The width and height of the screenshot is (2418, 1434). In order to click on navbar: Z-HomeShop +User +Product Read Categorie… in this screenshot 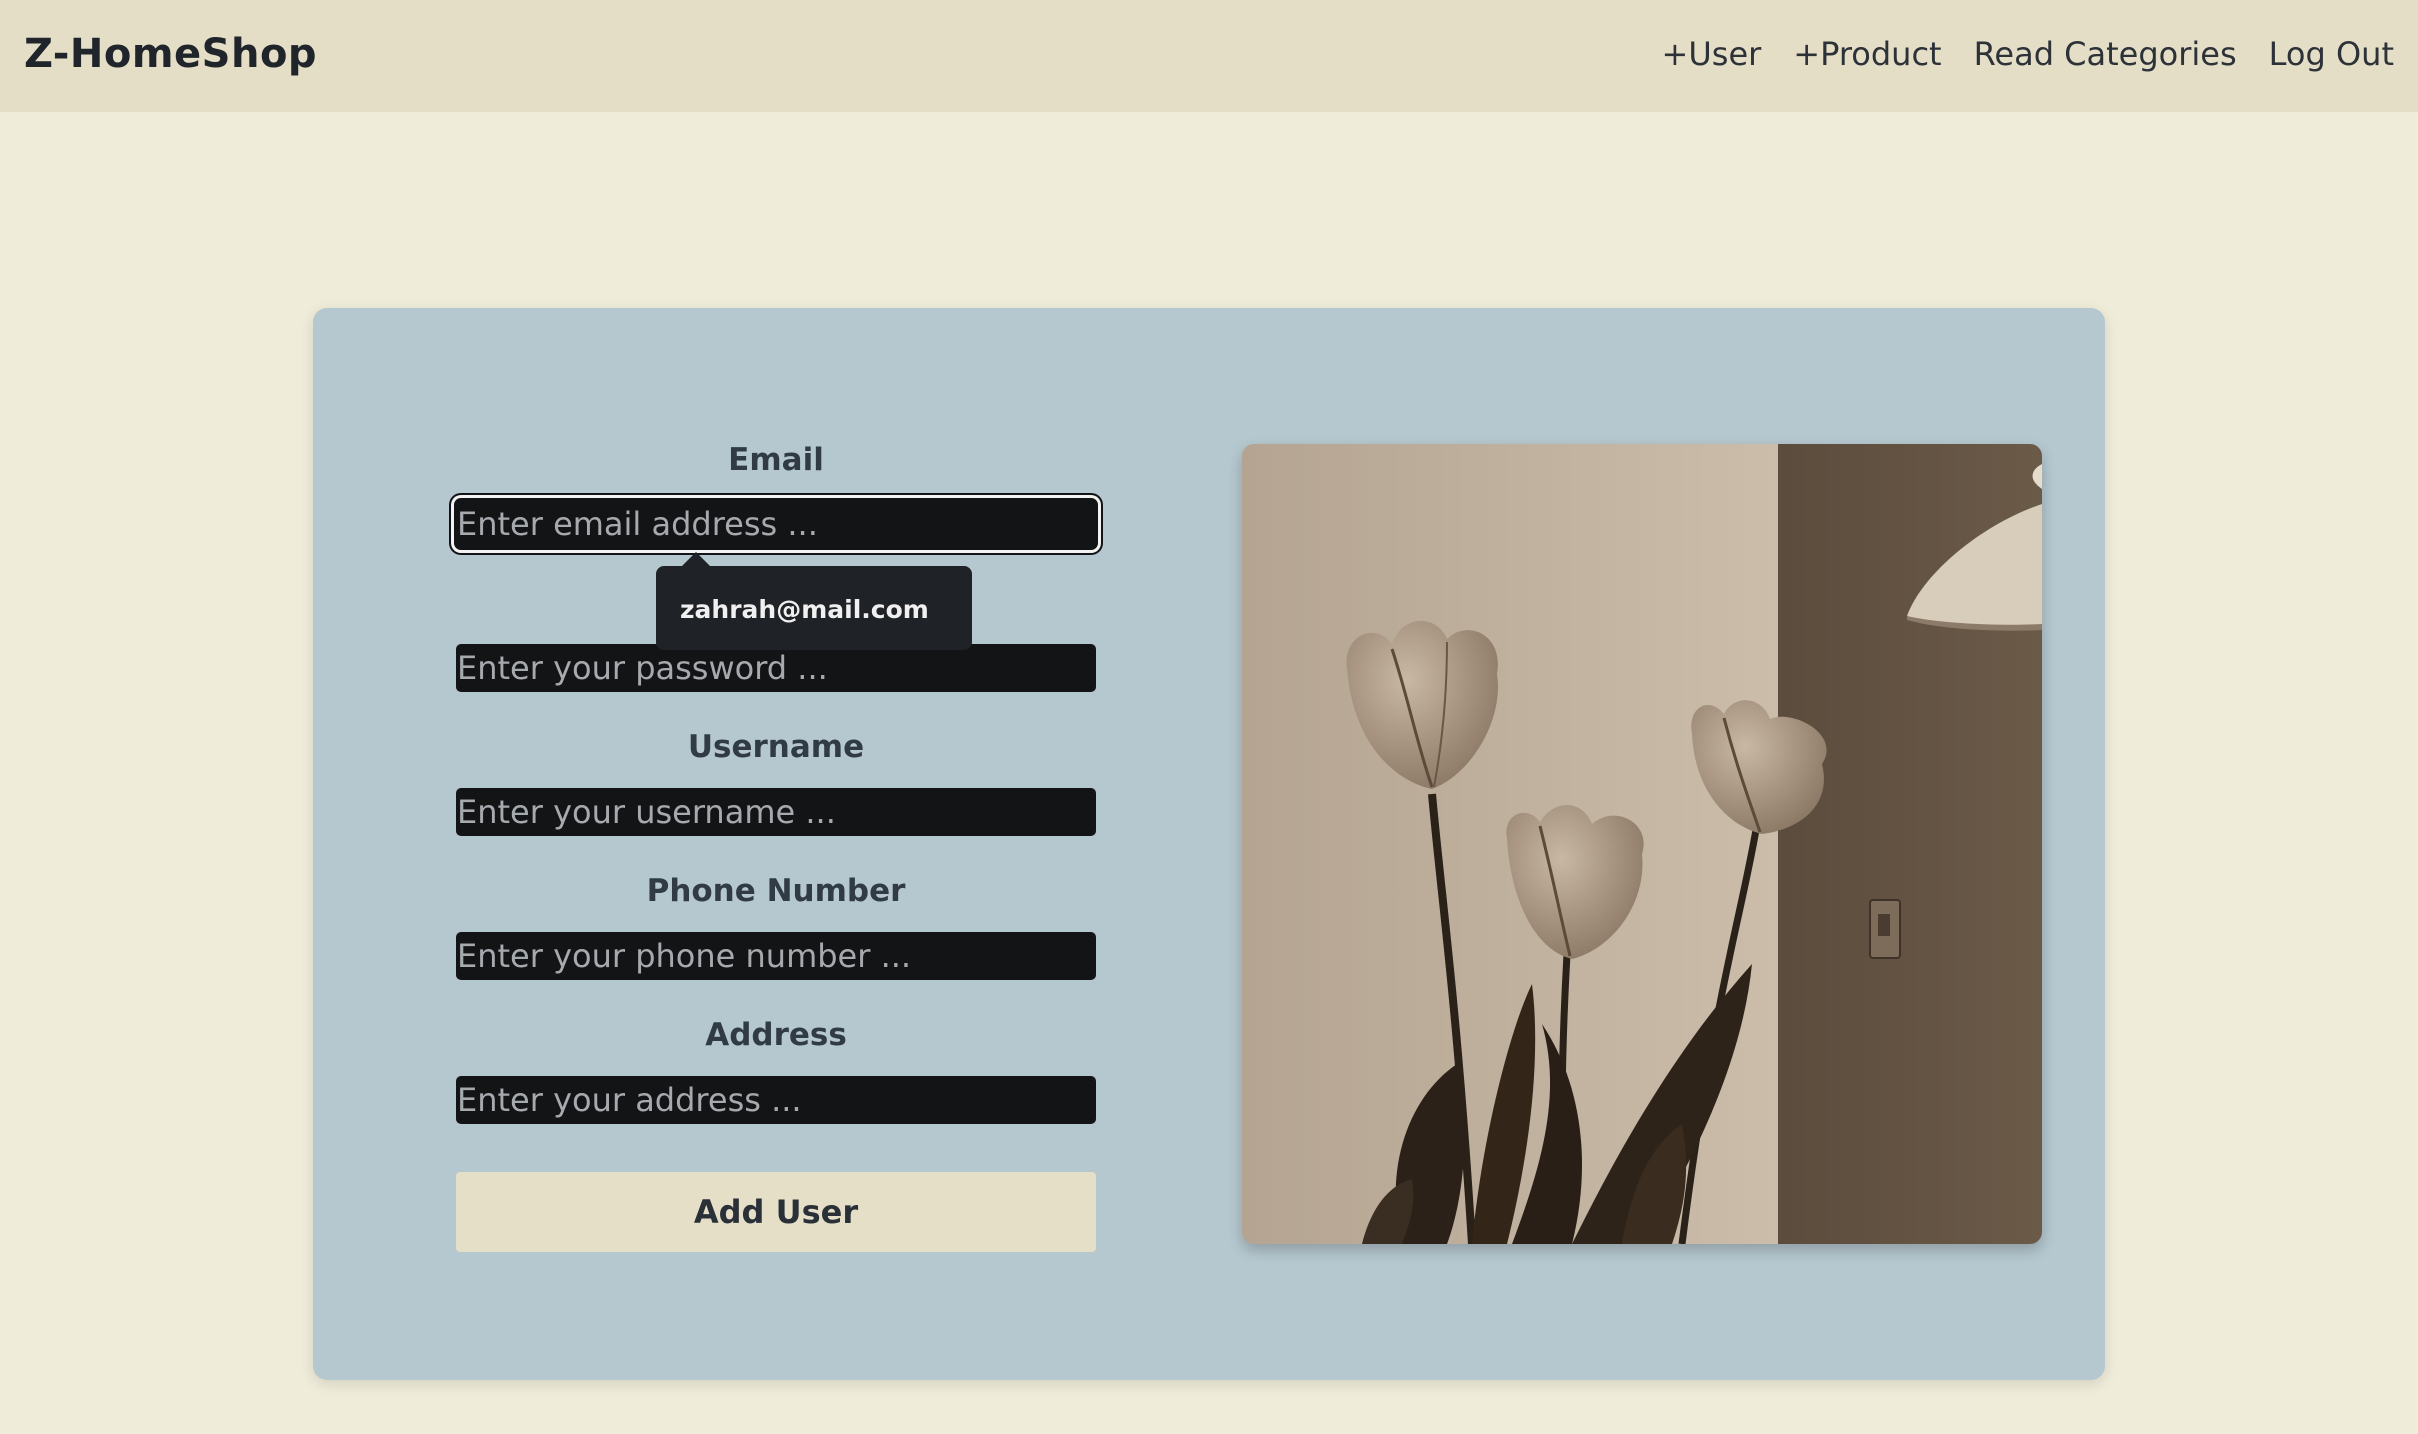, I will do `click(1209, 56)`.